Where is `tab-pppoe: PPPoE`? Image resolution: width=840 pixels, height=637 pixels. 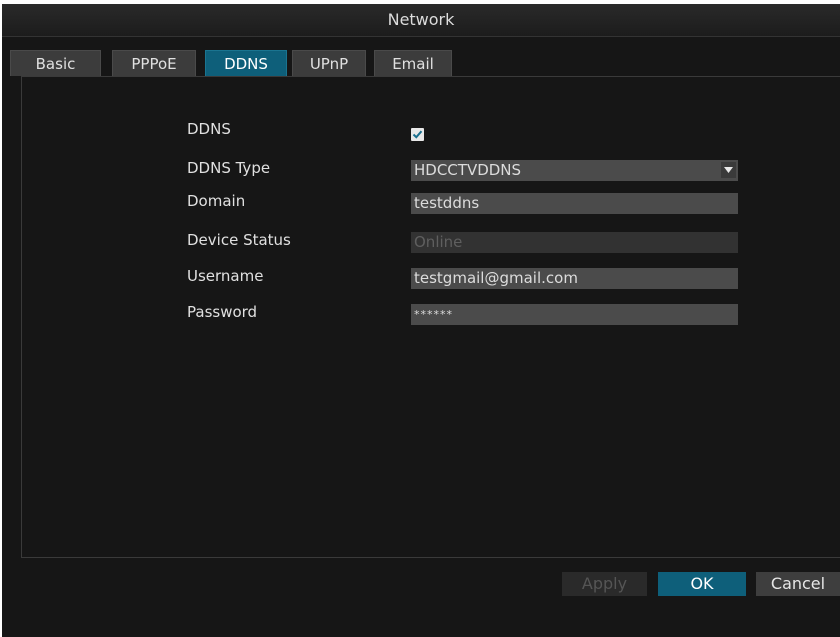
tab-pppoe: PPPoE is located at coordinates (154, 63).